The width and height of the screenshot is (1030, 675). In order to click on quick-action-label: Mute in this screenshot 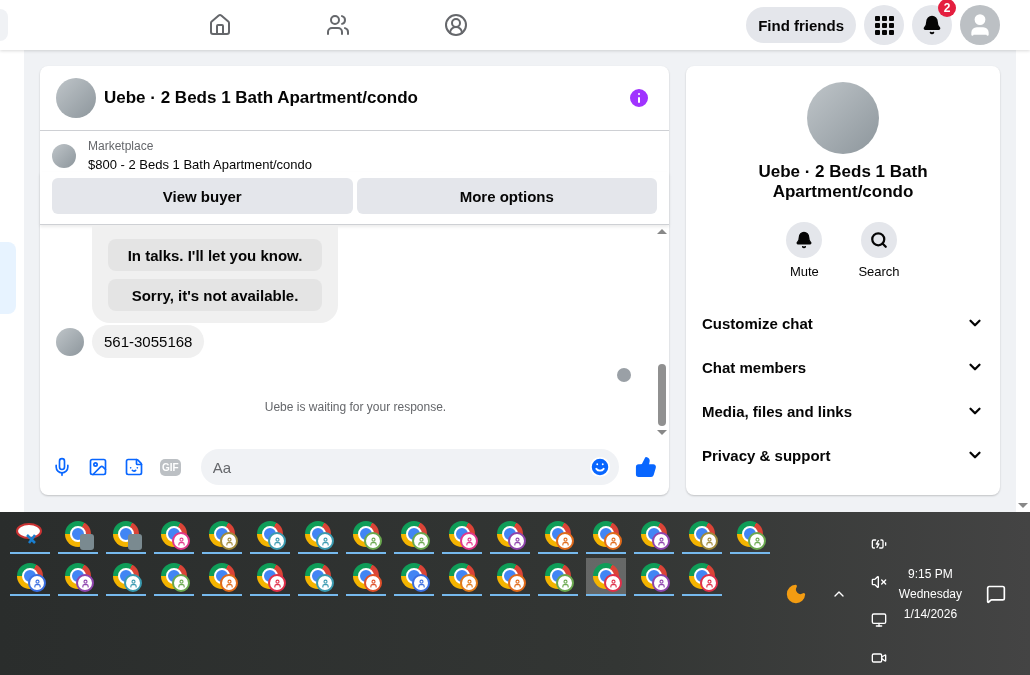, I will do `click(804, 271)`.